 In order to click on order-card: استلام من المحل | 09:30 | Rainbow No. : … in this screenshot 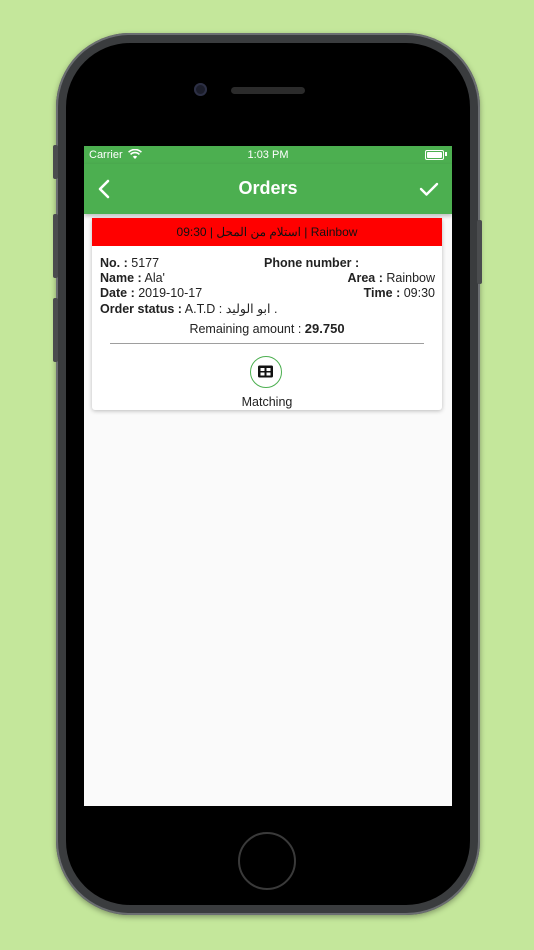, I will do `click(267, 314)`.